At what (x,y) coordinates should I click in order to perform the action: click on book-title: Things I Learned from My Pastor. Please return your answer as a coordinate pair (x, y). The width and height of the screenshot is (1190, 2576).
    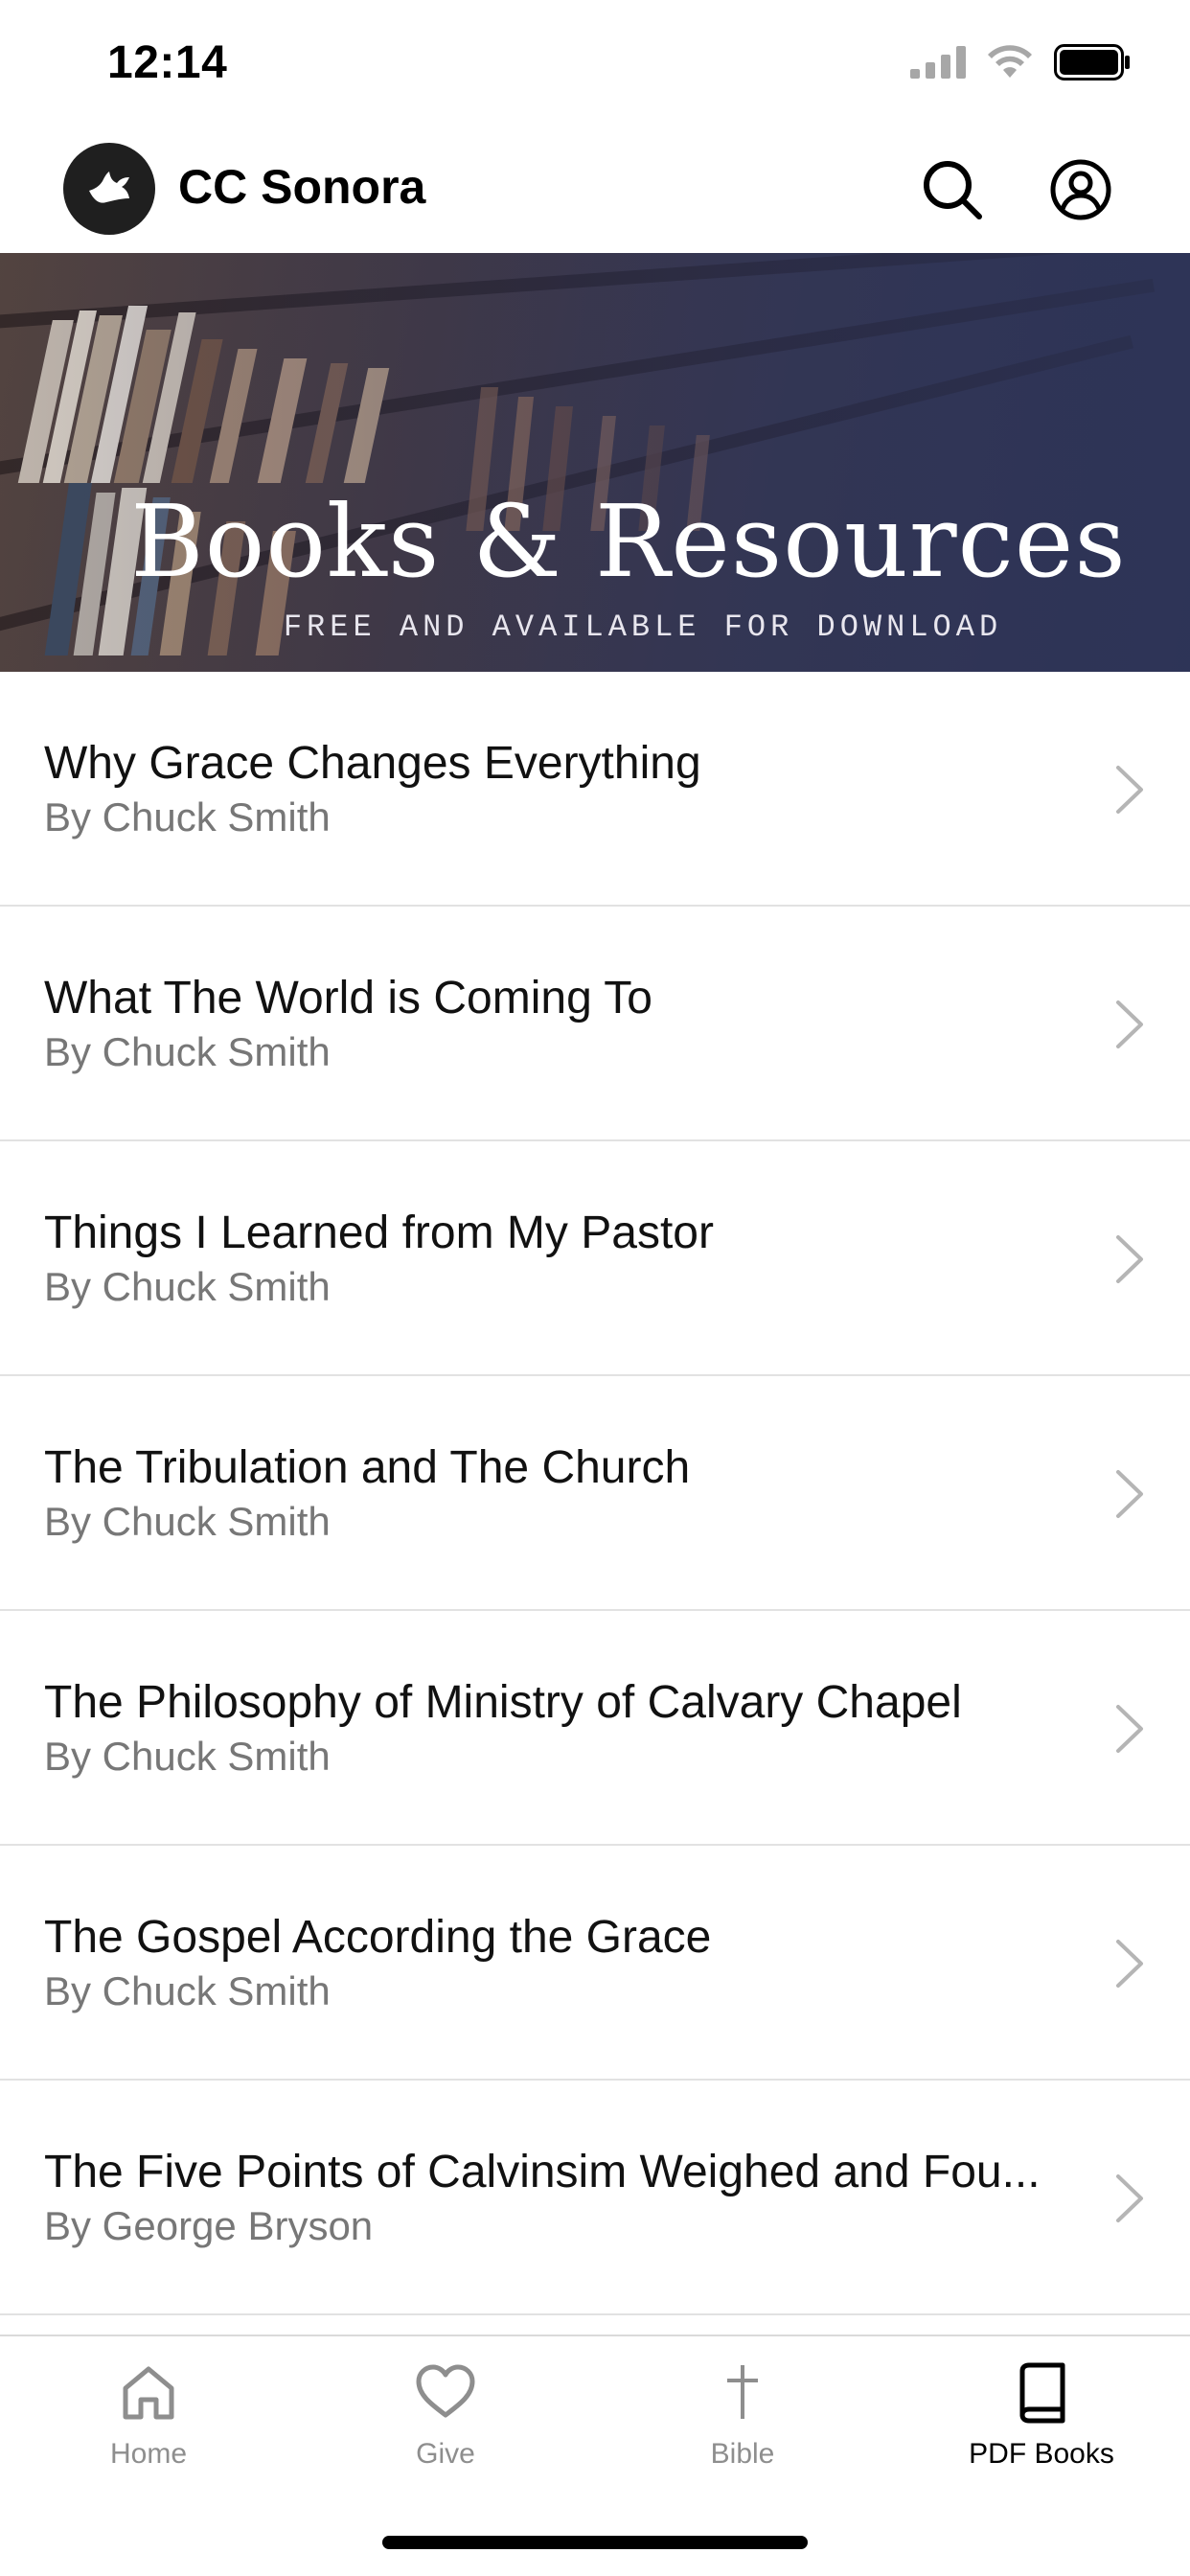
    Looking at the image, I should click on (379, 1233).